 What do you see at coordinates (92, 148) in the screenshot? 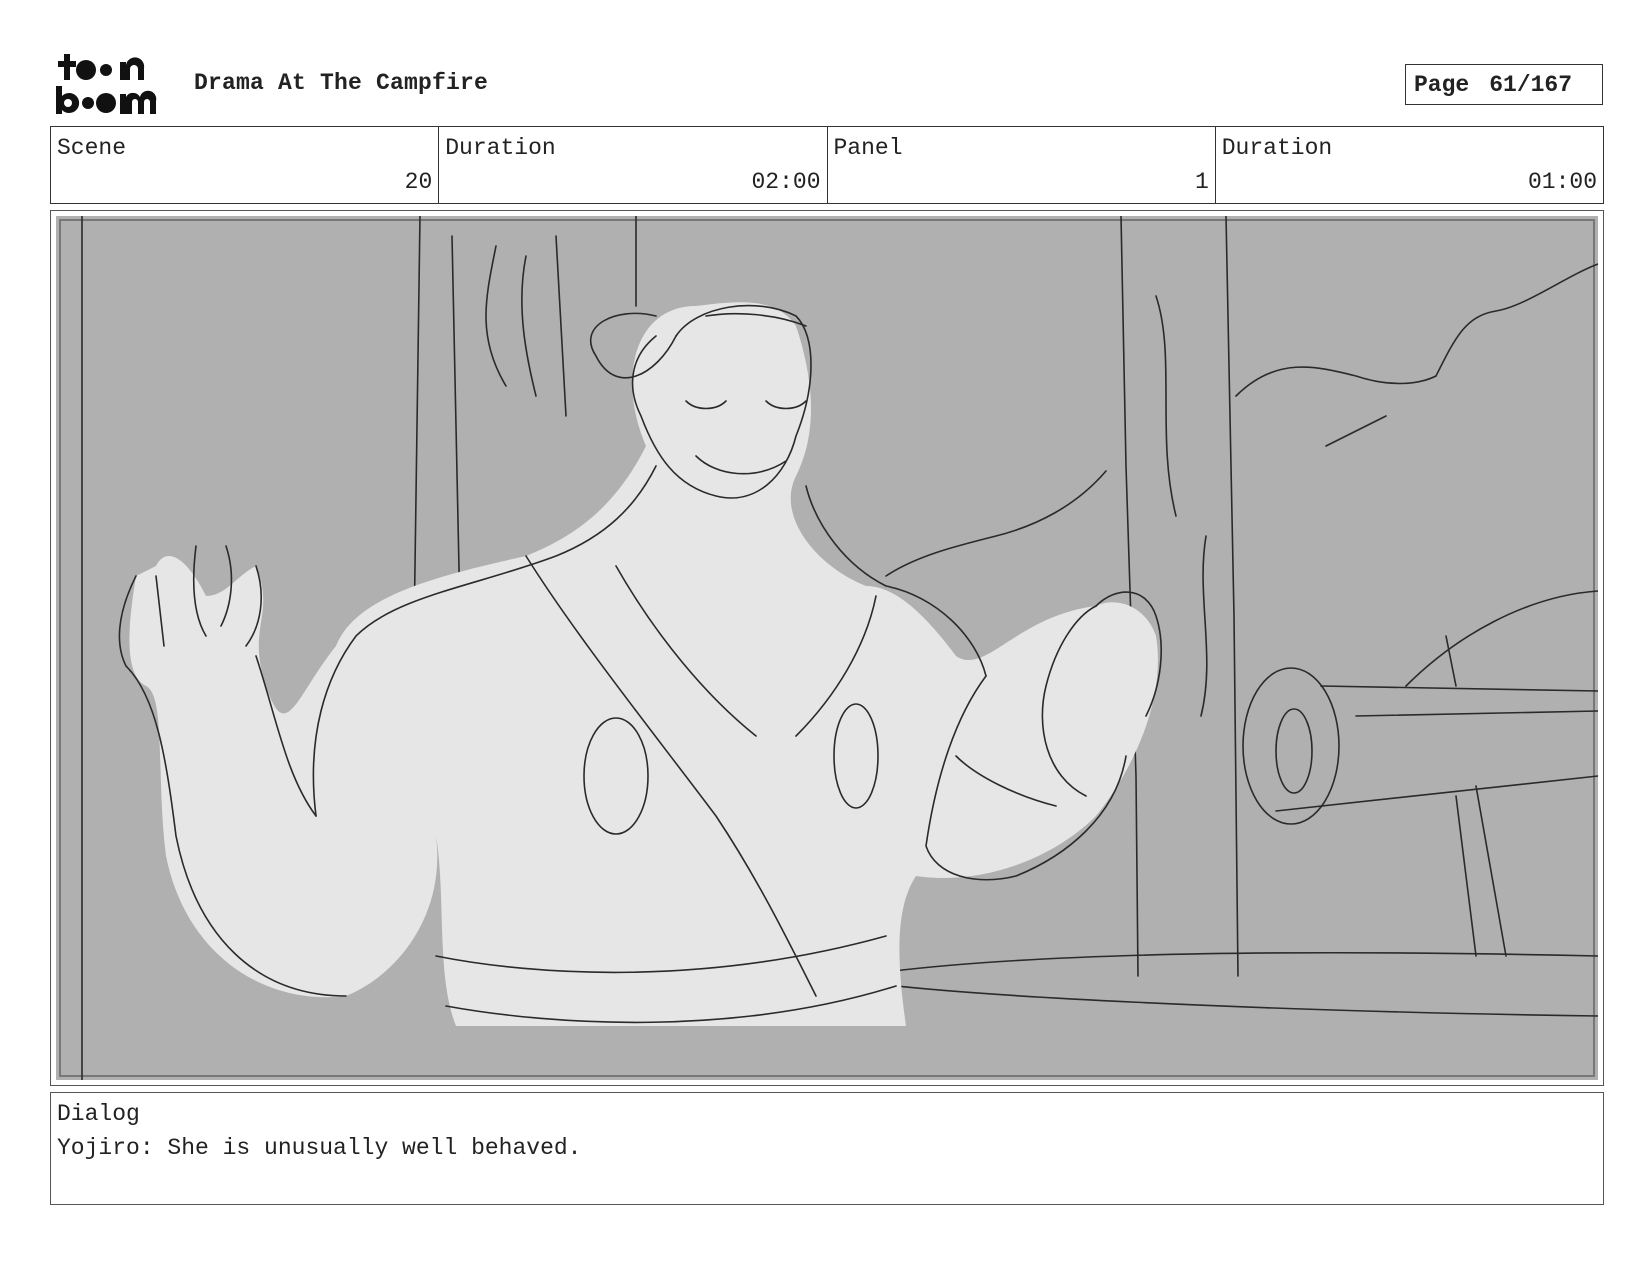
I see `scene-label: Scene` at bounding box center [92, 148].